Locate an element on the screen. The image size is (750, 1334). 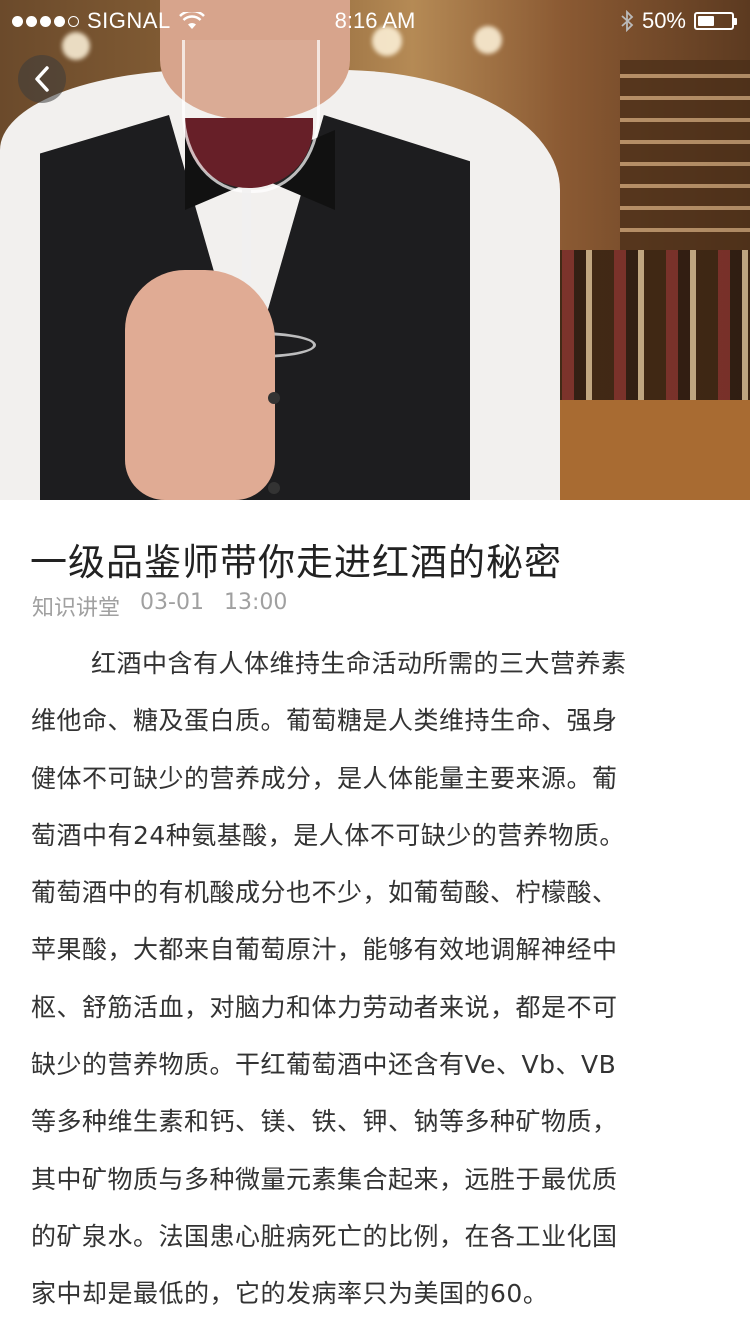
article-date: 03-01 is located at coordinates (172, 602).